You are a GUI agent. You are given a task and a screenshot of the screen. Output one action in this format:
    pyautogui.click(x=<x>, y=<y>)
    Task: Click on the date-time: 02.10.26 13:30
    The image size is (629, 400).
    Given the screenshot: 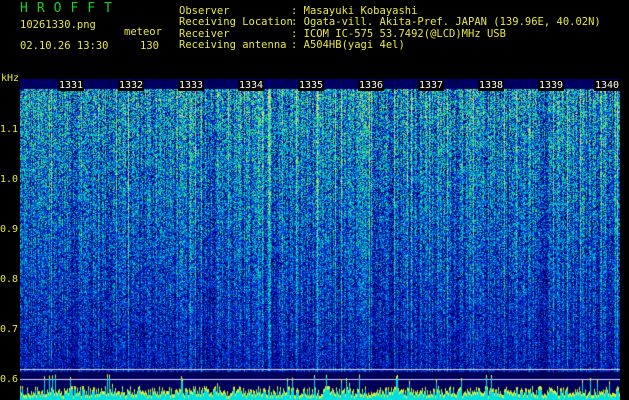 What is the action you would take?
    pyautogui.click(x=64, y=46)
    